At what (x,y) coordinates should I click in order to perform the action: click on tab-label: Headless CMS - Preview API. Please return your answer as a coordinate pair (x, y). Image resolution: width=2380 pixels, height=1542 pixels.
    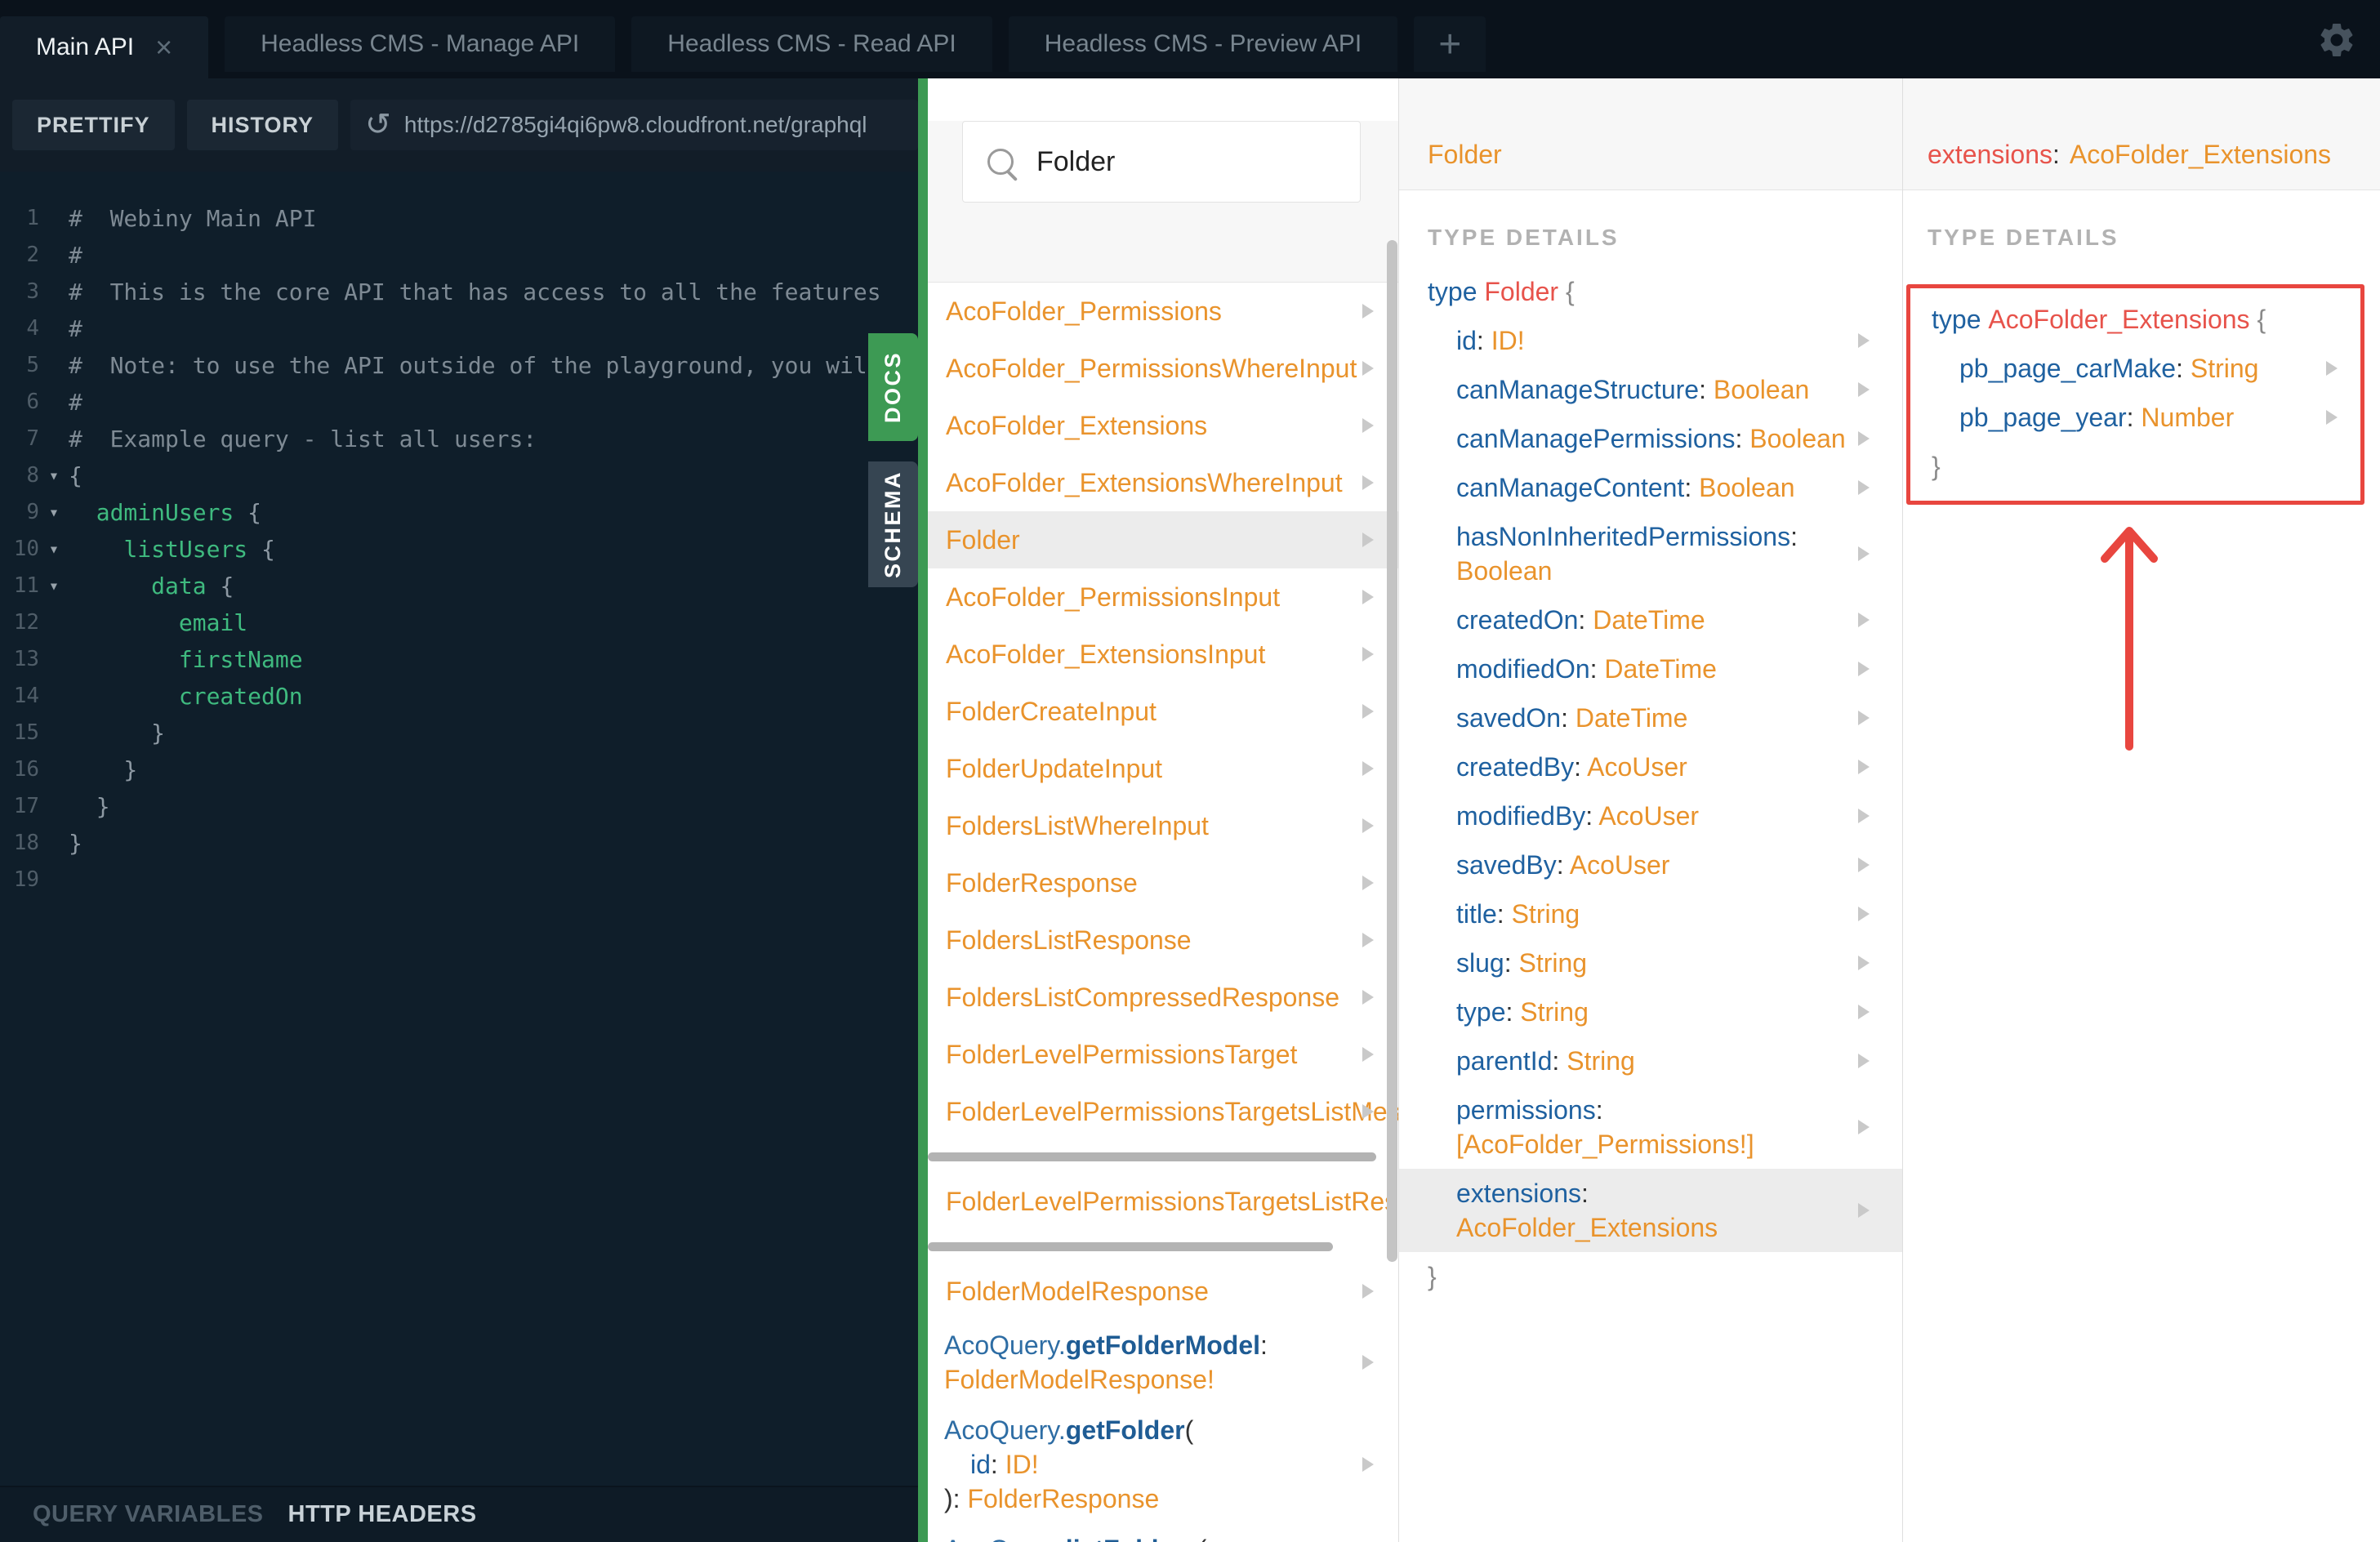
    Looking at the image, I should click on (1203, 43).